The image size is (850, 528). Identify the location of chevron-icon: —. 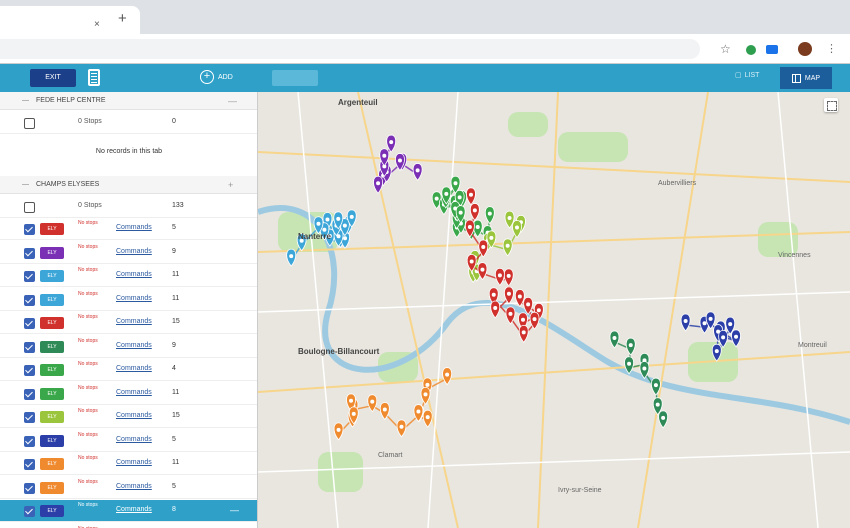
(232, 101).